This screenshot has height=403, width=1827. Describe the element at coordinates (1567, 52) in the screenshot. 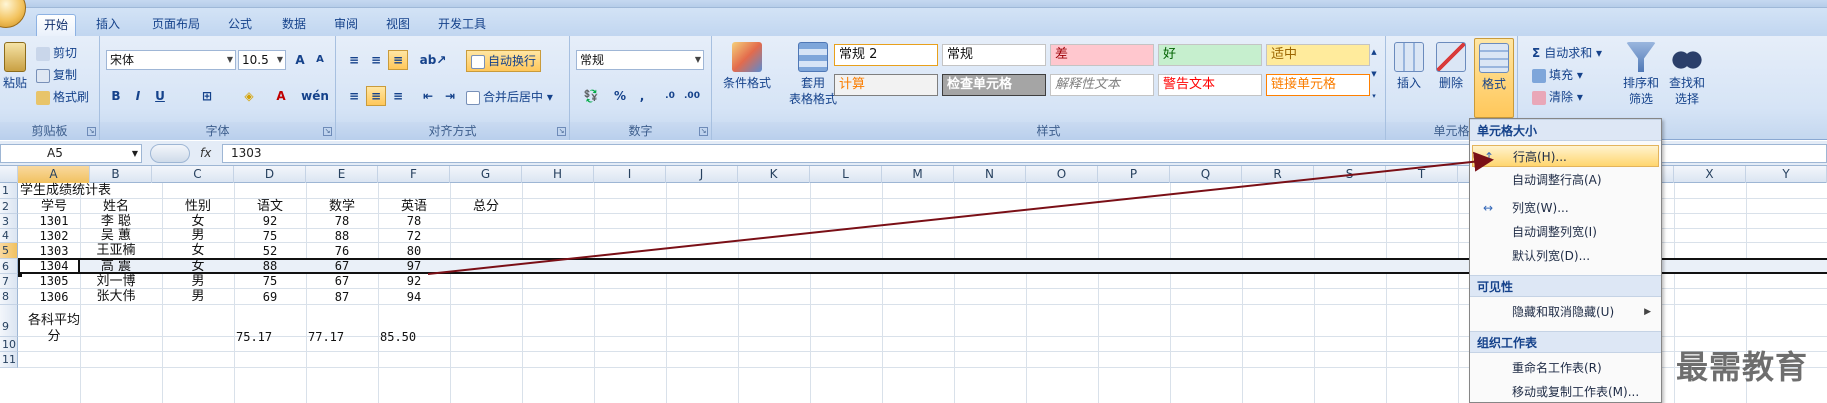

I see `autosum-button: Σ 自动求和 ▾` at that location.